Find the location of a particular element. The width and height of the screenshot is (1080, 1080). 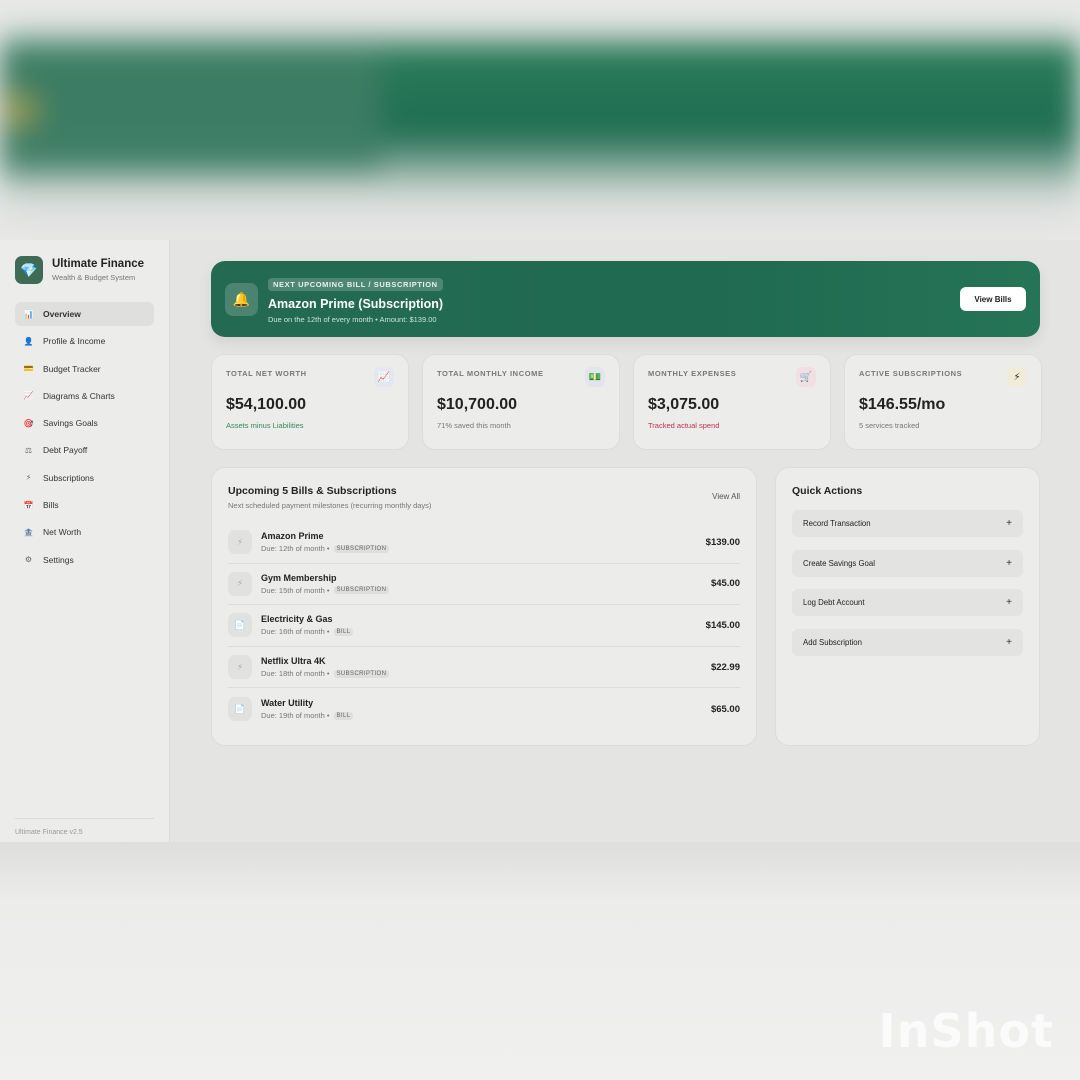

view-all-link: View All is located at coordinates (726, 496).